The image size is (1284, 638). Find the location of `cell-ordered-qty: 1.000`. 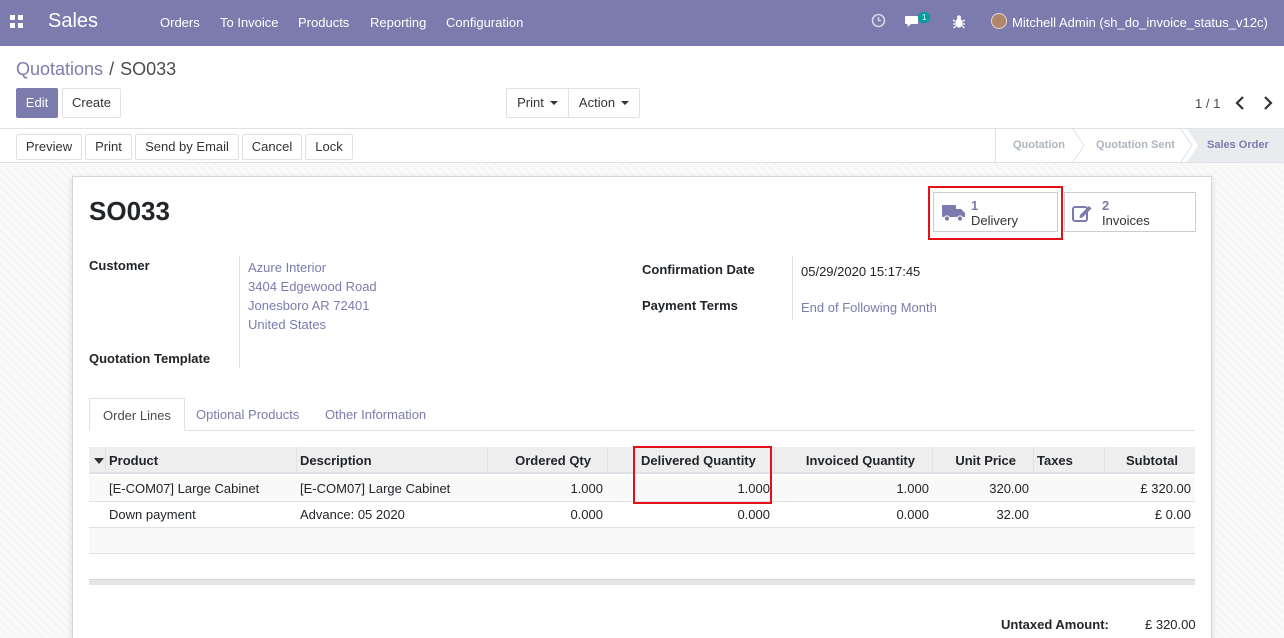

cell-ordered-qty: 1.000 is located at coordinates (586, 488).